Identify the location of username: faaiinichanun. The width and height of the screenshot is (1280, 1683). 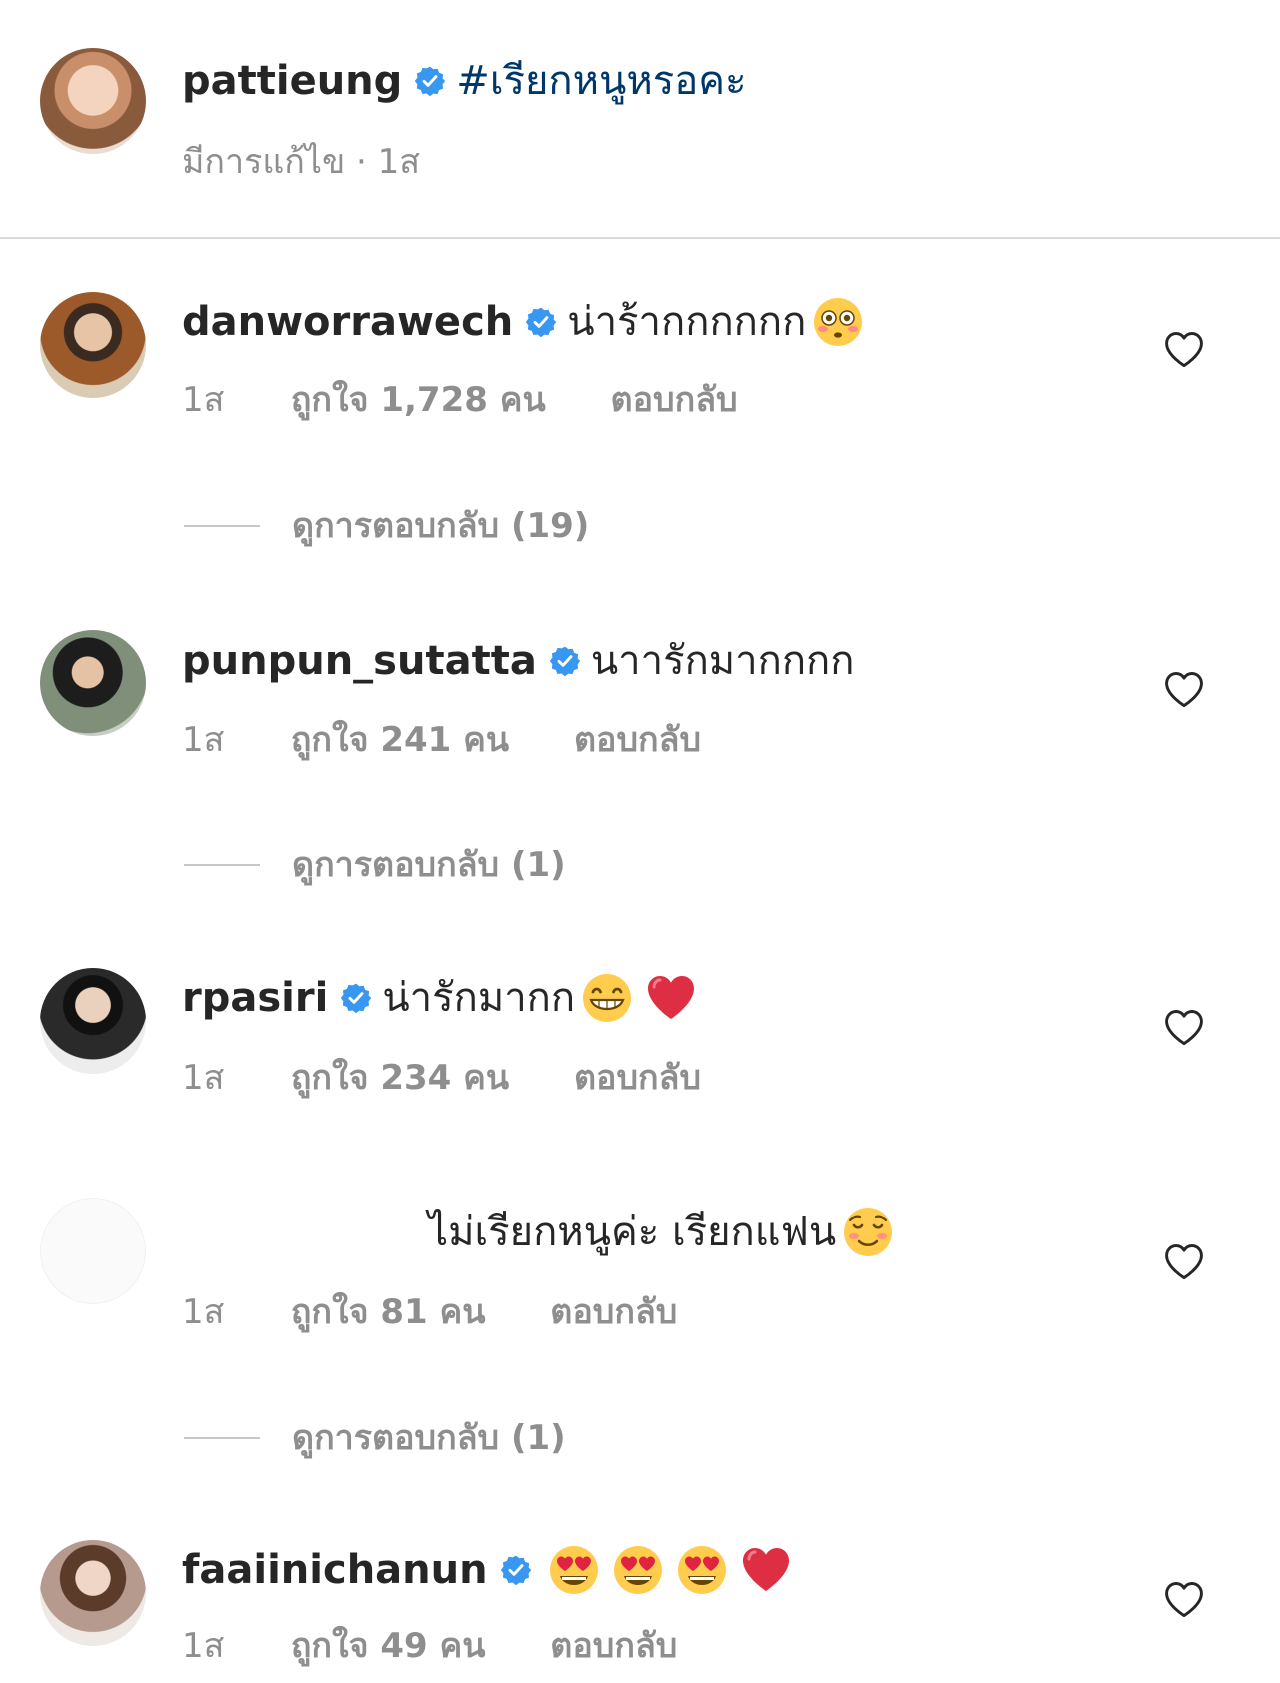
(335, 1570).